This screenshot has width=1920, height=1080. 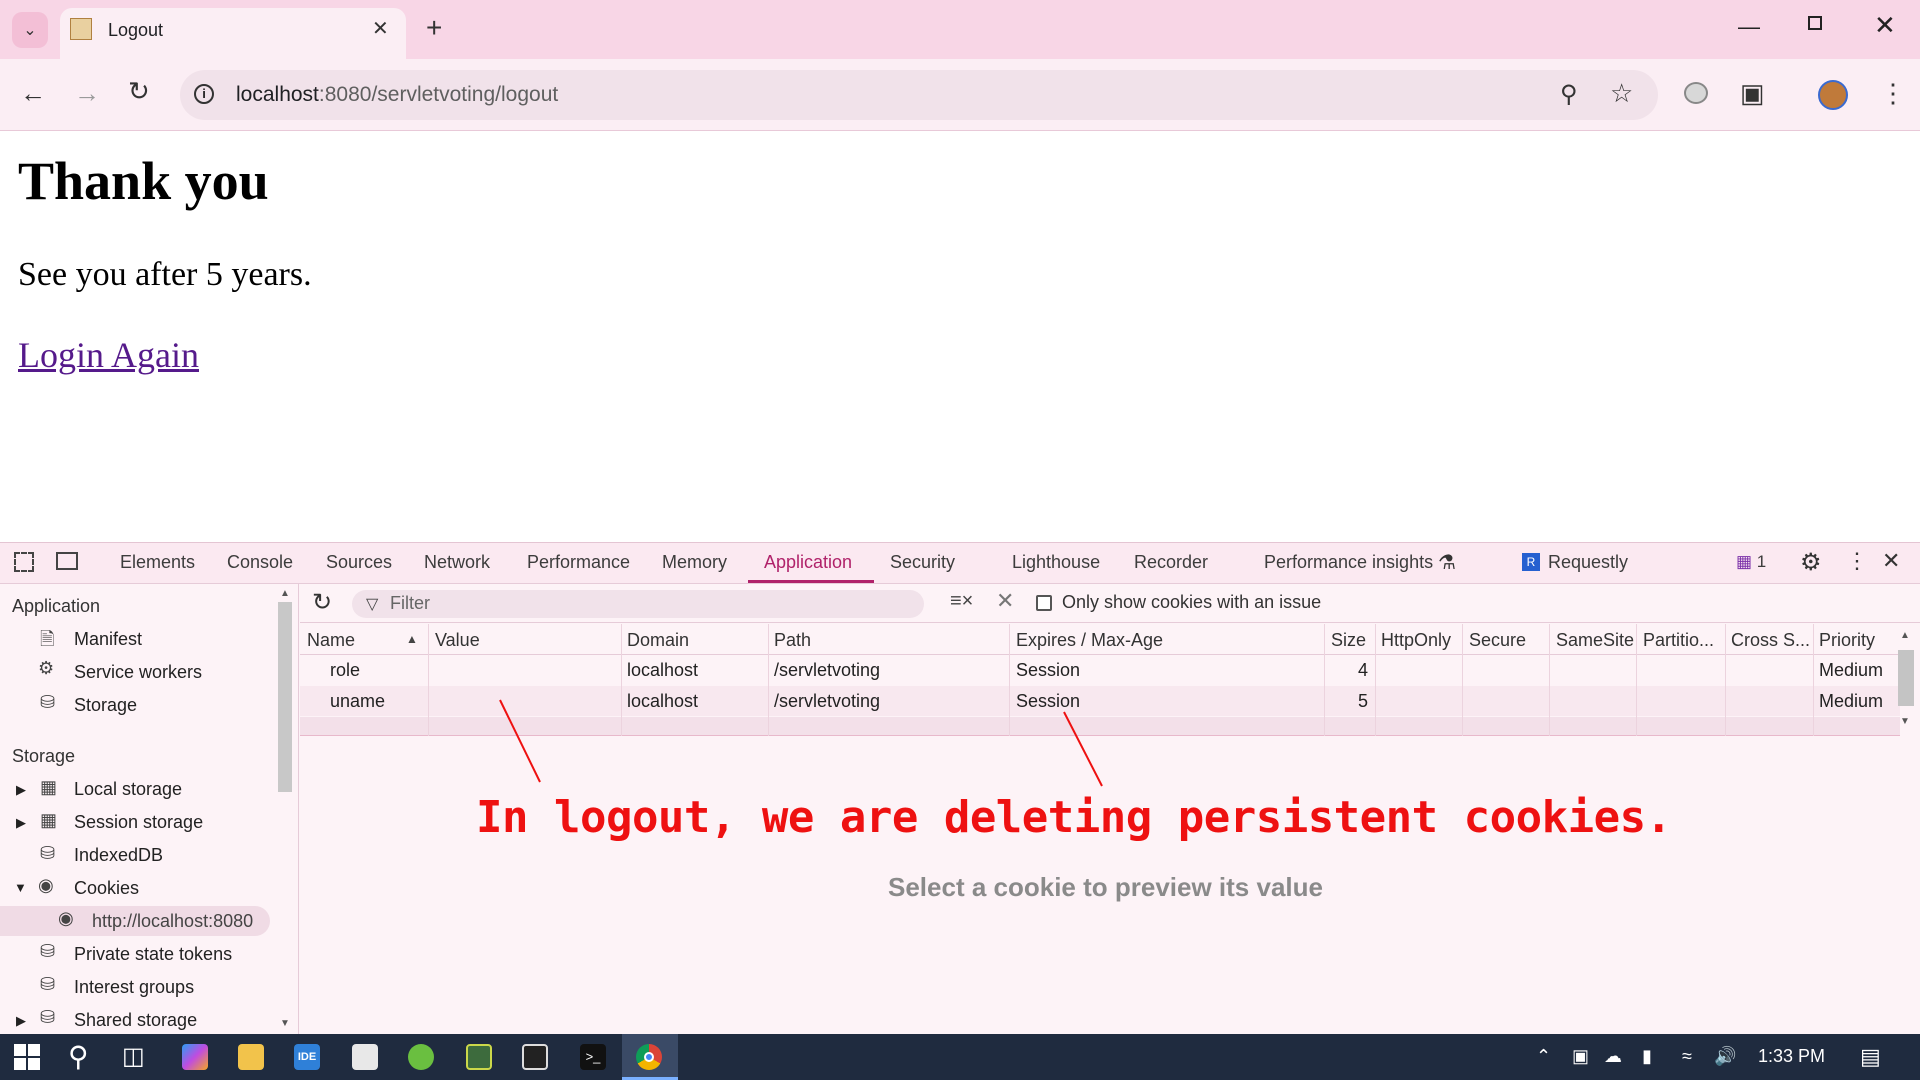 I want to click on info-icon: i, so click(x=204, y=94).